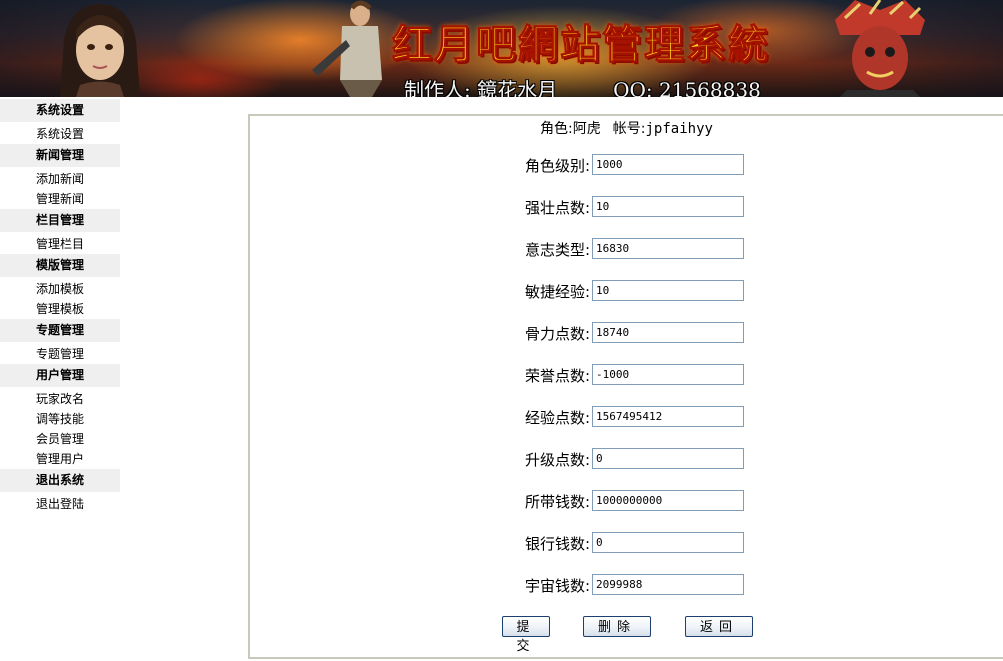 The height and width of the screenshot is (661, 1003). What do you see at coordinates (557, 250) in the screenshot?
I see `field-label-will-type: 意志类型:` at bounding box center [557, 250].